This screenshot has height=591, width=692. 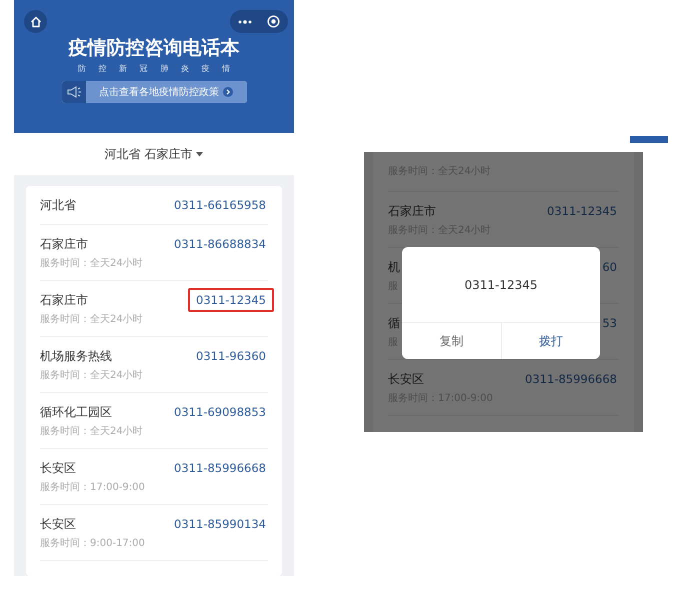 What do you see at coordinates (501, 285) in the screenshot?
I see `dialog-number: 0311-12345` at bounding box center [501, 285].